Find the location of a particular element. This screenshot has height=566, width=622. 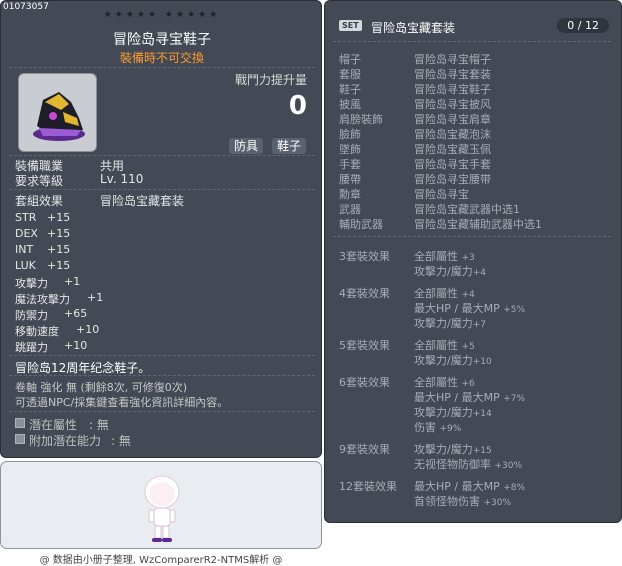

stat-label: 魔法攻擊力 is located at coordinates (42, 299).